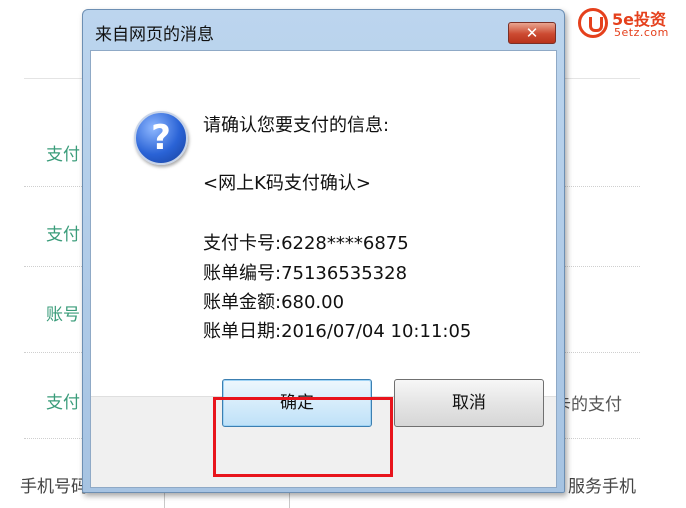  Describe the element at coordinates (161, 138) in the screenshot. I see `question-icon: ?` at that location.